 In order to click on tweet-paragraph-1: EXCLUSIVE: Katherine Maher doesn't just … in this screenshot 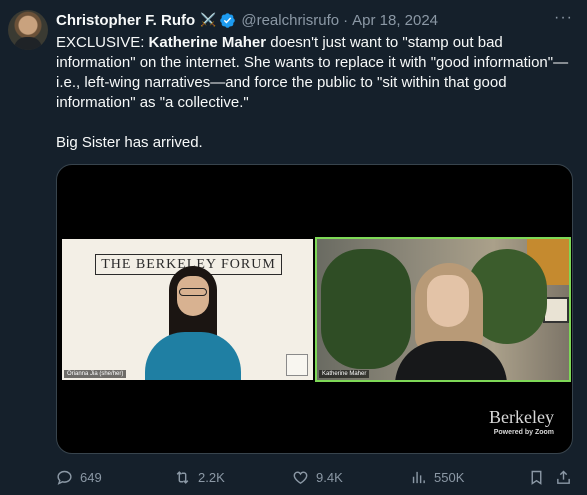, I will do `click(315, 73)`.